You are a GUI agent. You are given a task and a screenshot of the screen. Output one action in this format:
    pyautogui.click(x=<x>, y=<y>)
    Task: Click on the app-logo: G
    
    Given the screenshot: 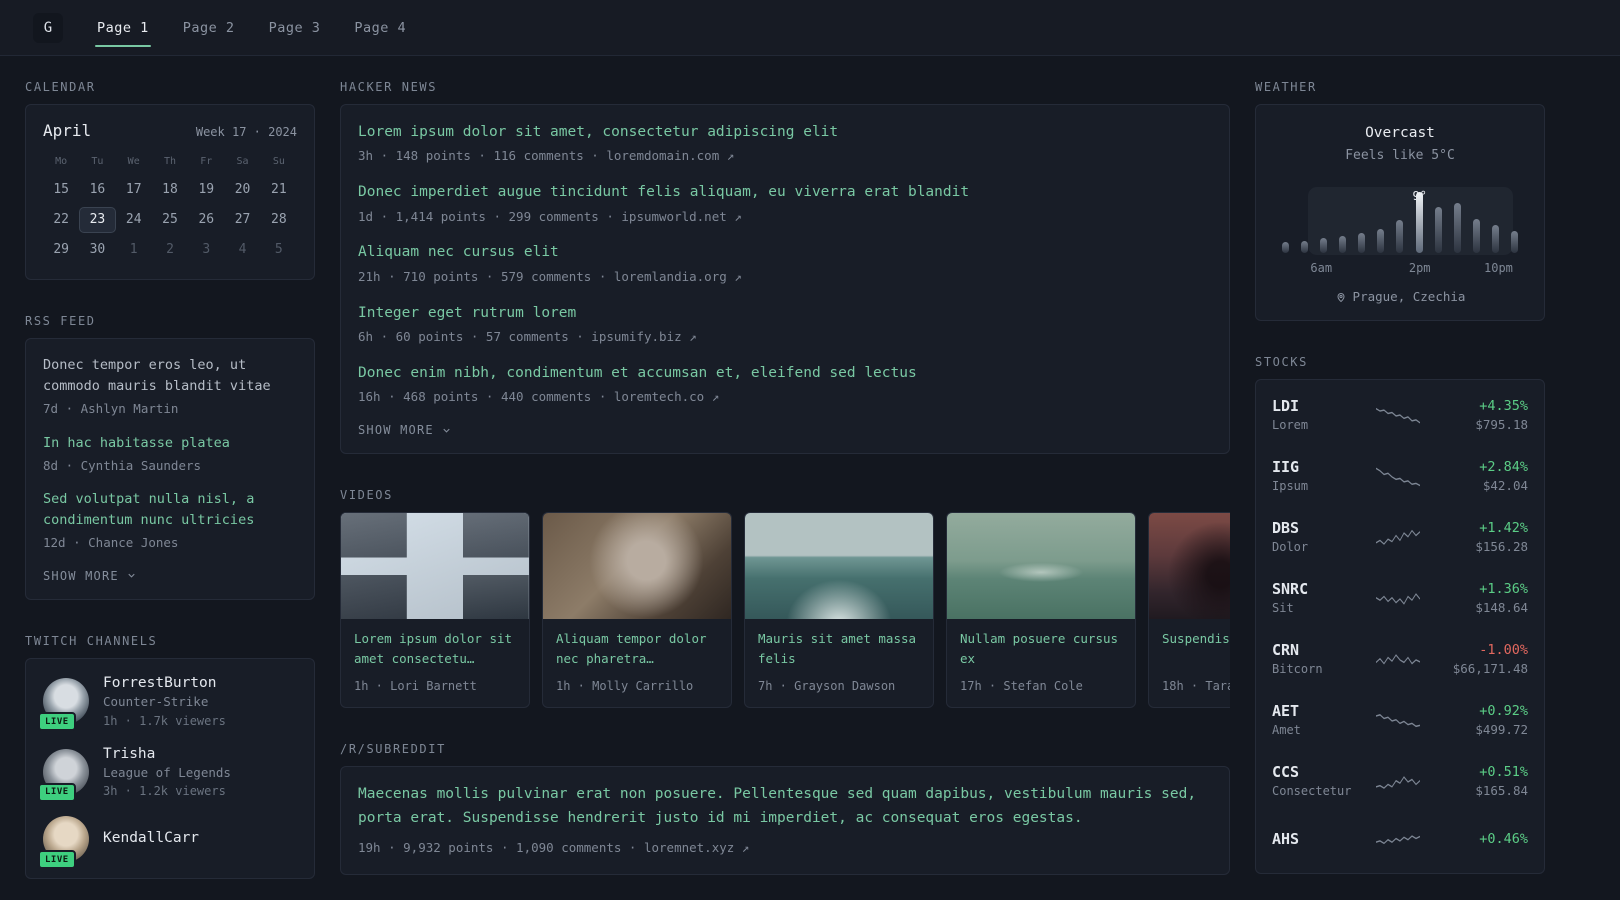 What is the action you would take?
    pyautogui.click(x=48, y=27)
    